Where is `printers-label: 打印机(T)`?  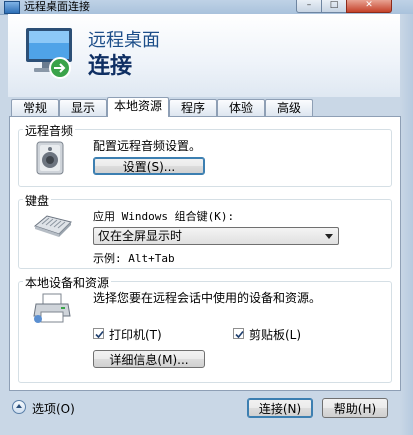 printers-label: 打印机(T) is located at coordinates (135, 334).